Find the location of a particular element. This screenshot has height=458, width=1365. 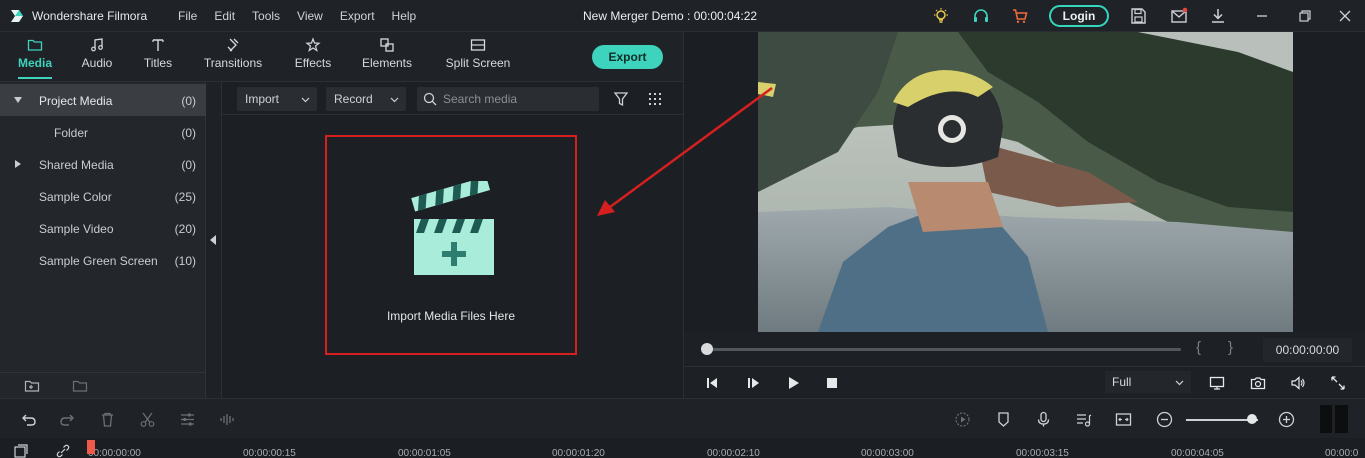

add-track-icon is located at coordinates (21, 451).